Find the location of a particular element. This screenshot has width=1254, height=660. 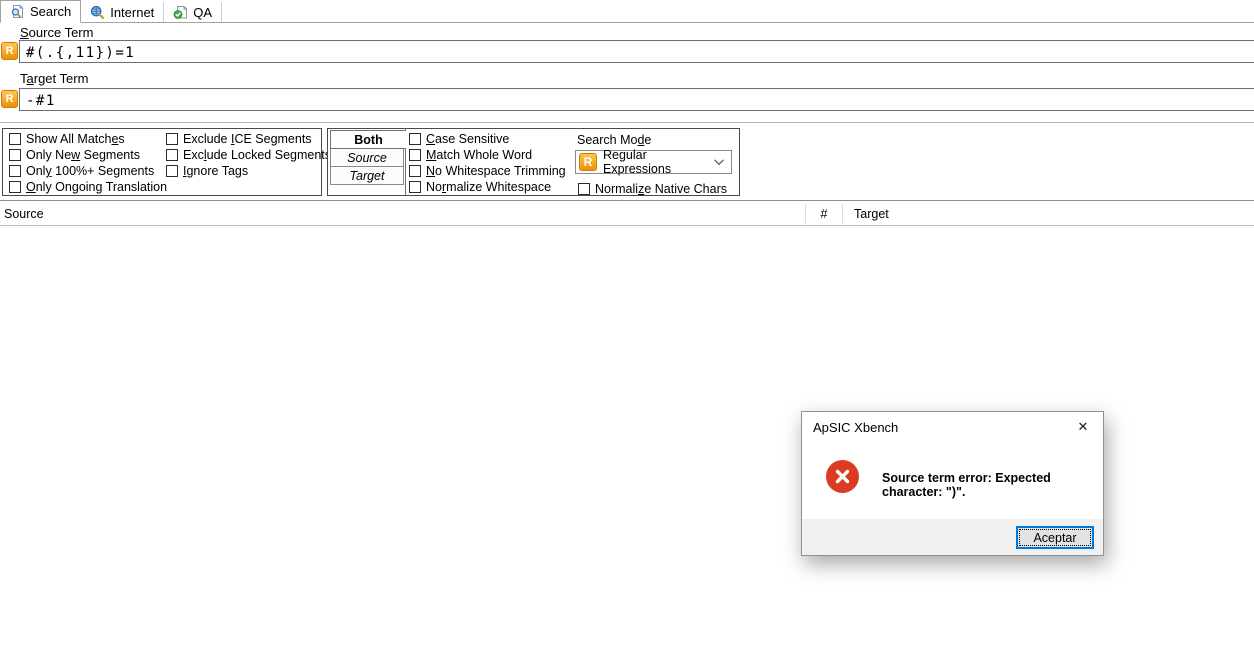

checkbox-label: Ignore Tags is located at coordinates (216, 171).